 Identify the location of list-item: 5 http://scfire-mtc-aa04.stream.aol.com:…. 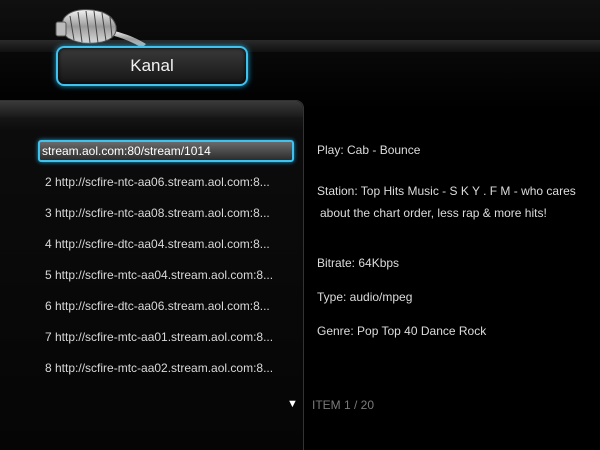
(156, 275).